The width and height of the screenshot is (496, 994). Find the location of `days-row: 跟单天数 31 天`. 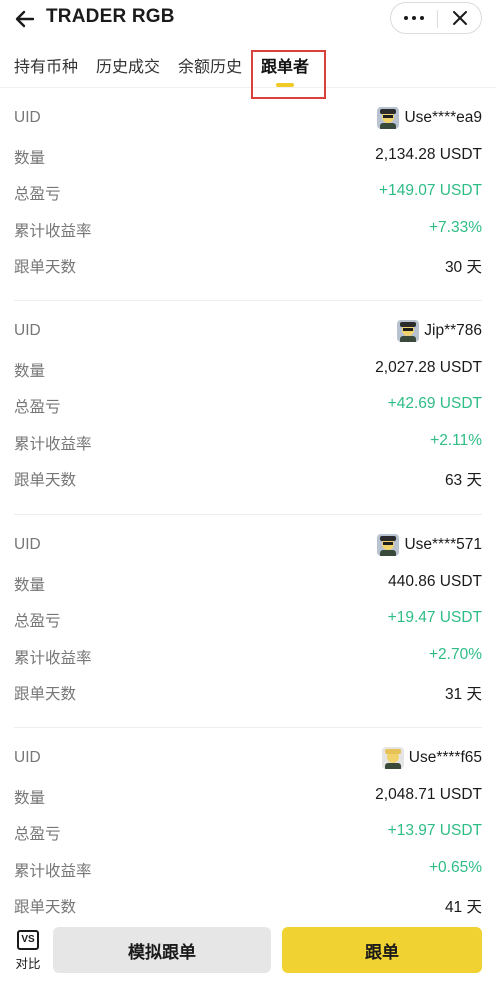

days-row: 跟单天数 31 天 is located at coordinates (248, 694).